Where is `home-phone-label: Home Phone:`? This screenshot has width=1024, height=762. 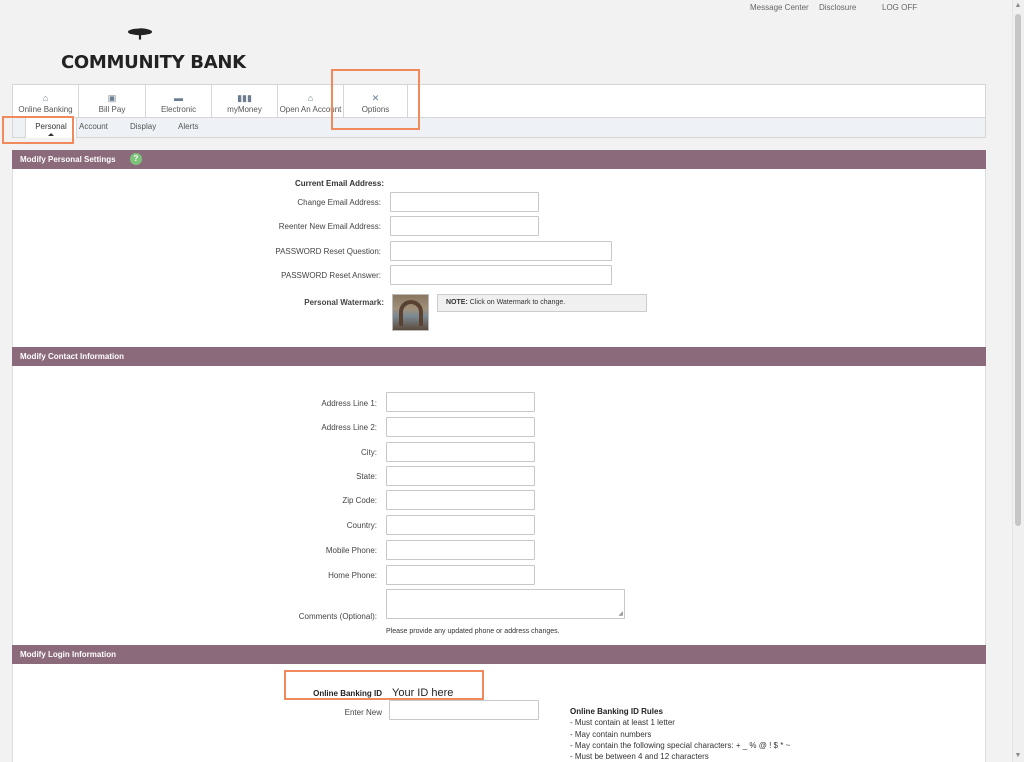 home-phone-label: Home Phone: is located at coordinates (352, 575).